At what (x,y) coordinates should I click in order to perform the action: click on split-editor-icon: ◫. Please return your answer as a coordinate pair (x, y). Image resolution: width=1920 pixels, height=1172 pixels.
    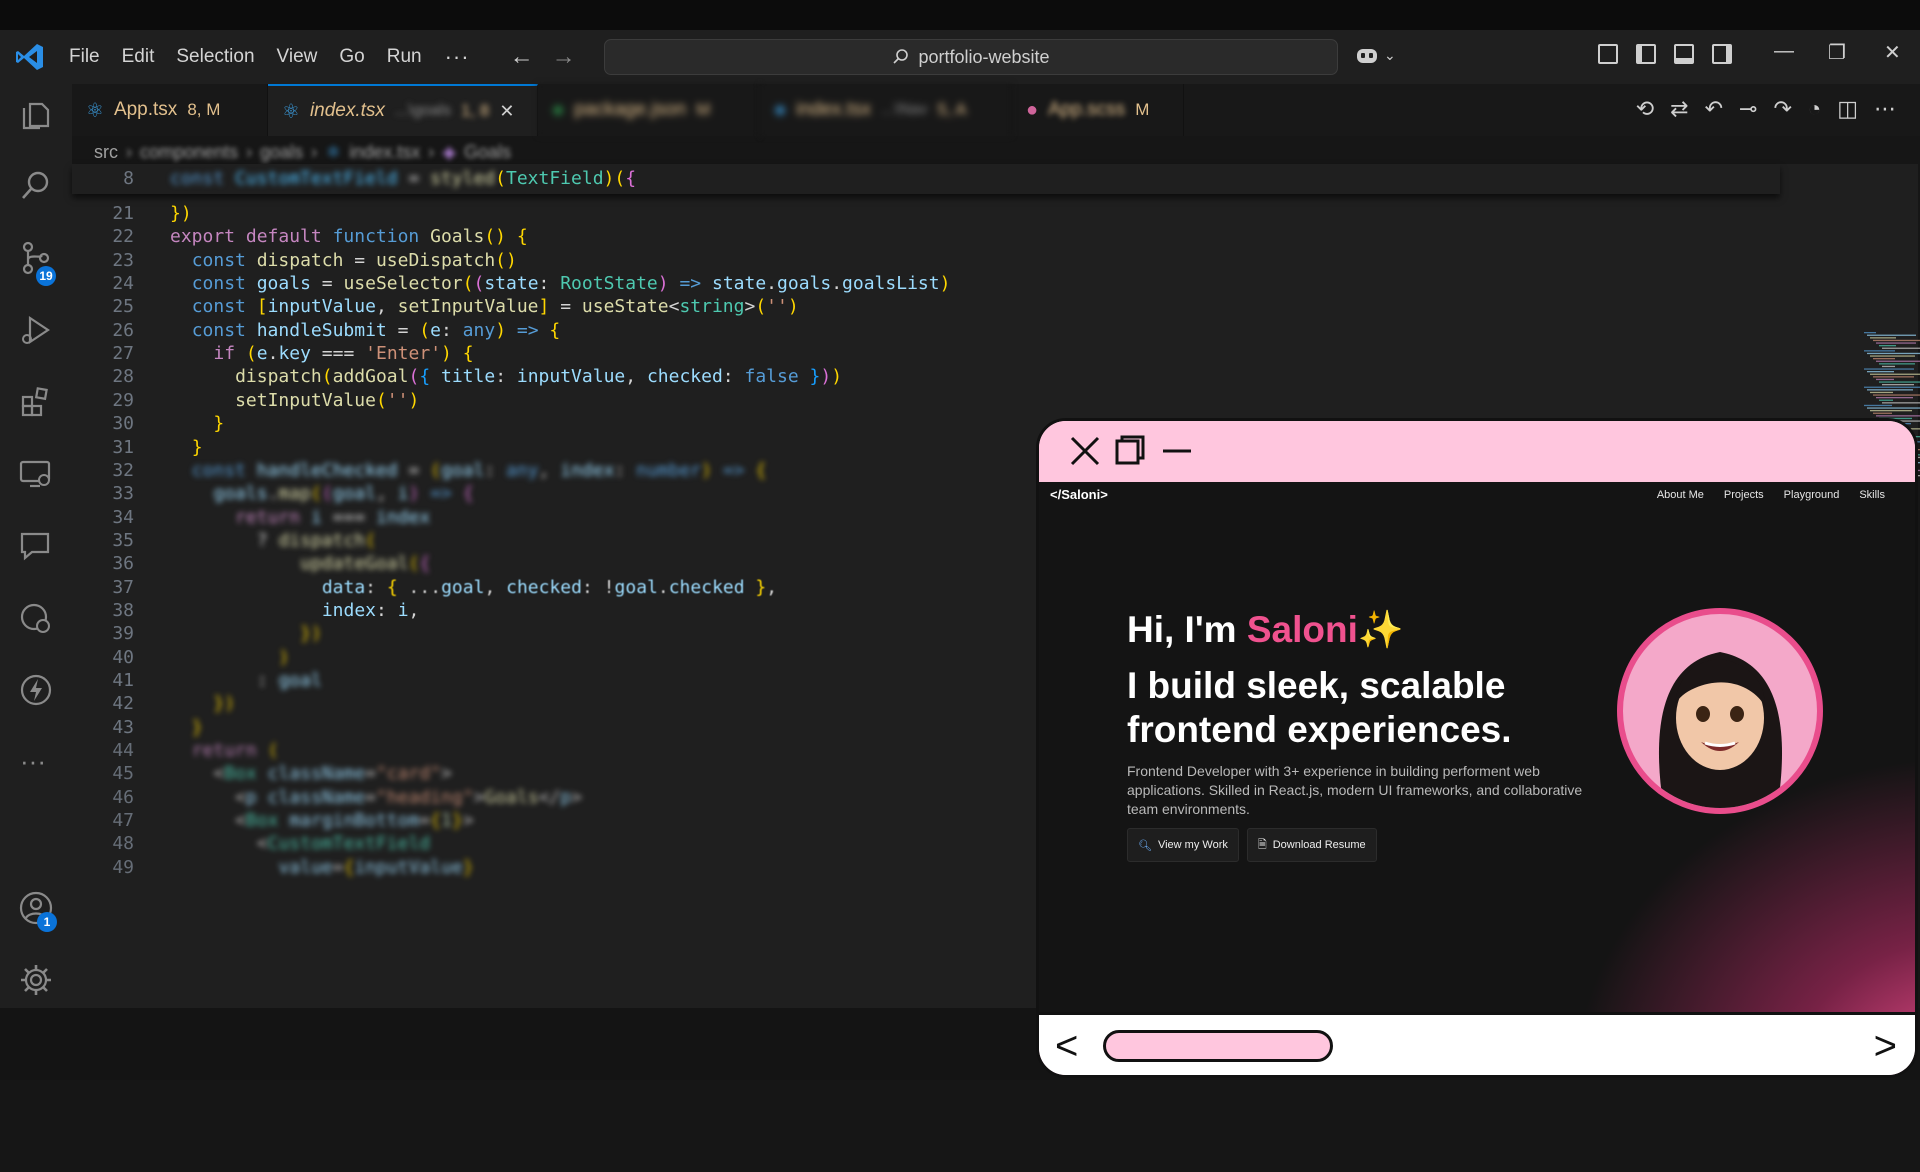
    Looking at the image, I should click on (1847, 109).